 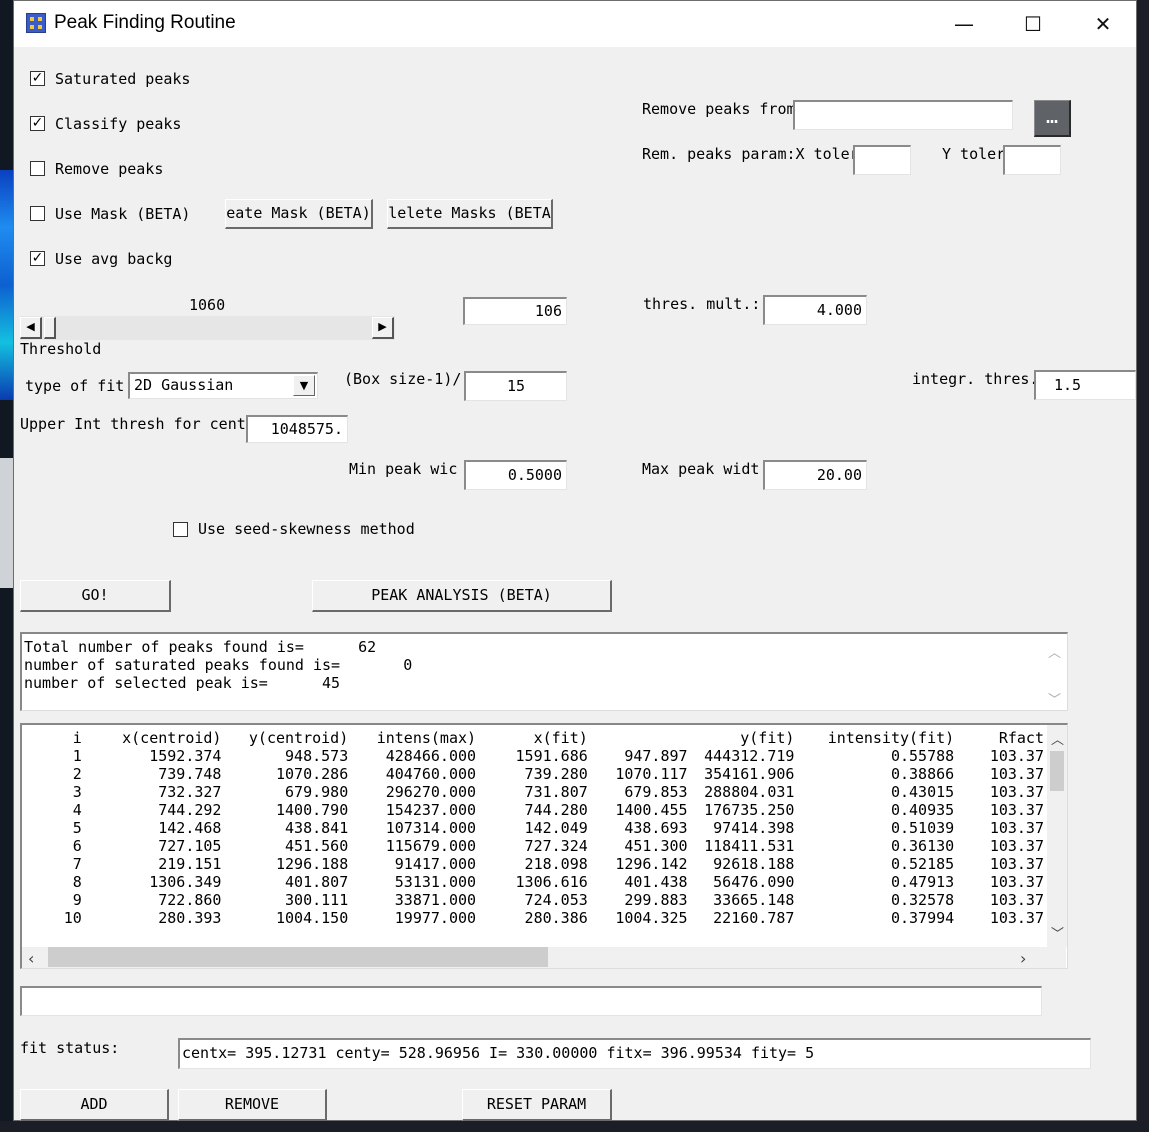 What do you see at coordinates (207, 305) in the screenshot?
I see `threshold-slider-value: 1060` at bounding box center [207, 305].